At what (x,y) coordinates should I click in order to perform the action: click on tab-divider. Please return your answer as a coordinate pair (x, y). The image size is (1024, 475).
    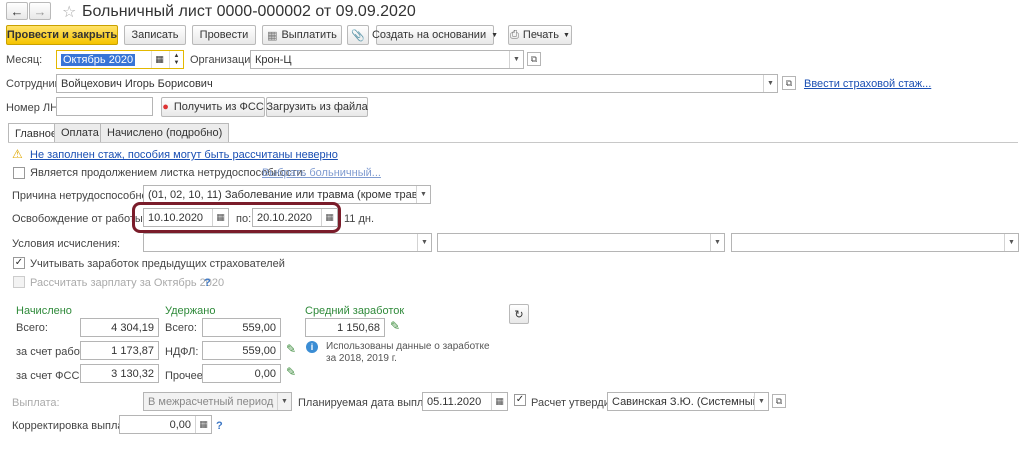
    Looking at the image, I should click on (513, 142).